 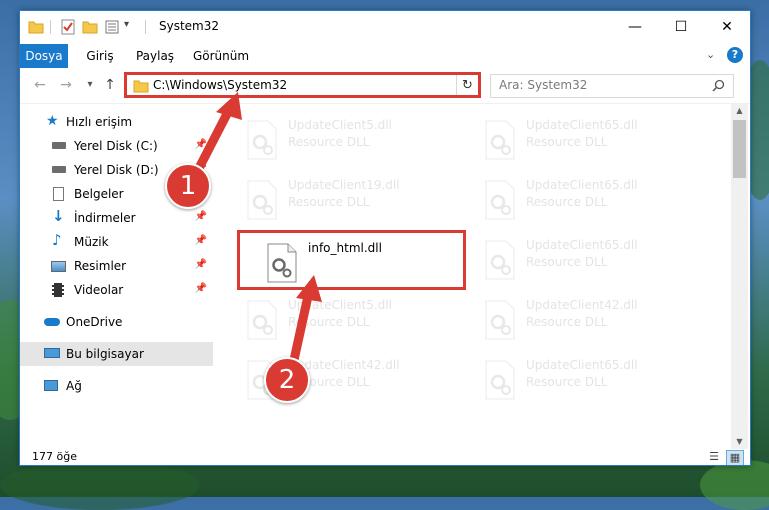 What do you see at coordinates (188, 186) in the screenshot?
I see `step-one-badge: 1` at bounding box center [188, 186].